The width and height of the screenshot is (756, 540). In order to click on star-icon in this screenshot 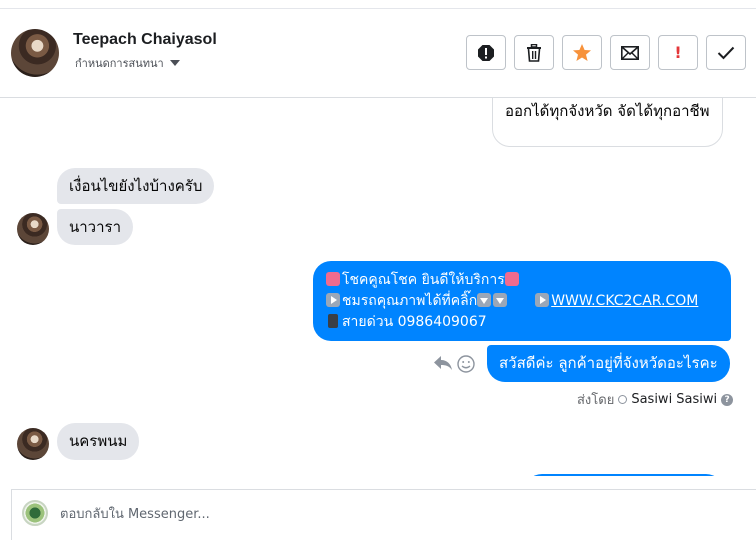, I will do `click(582, 52)`.